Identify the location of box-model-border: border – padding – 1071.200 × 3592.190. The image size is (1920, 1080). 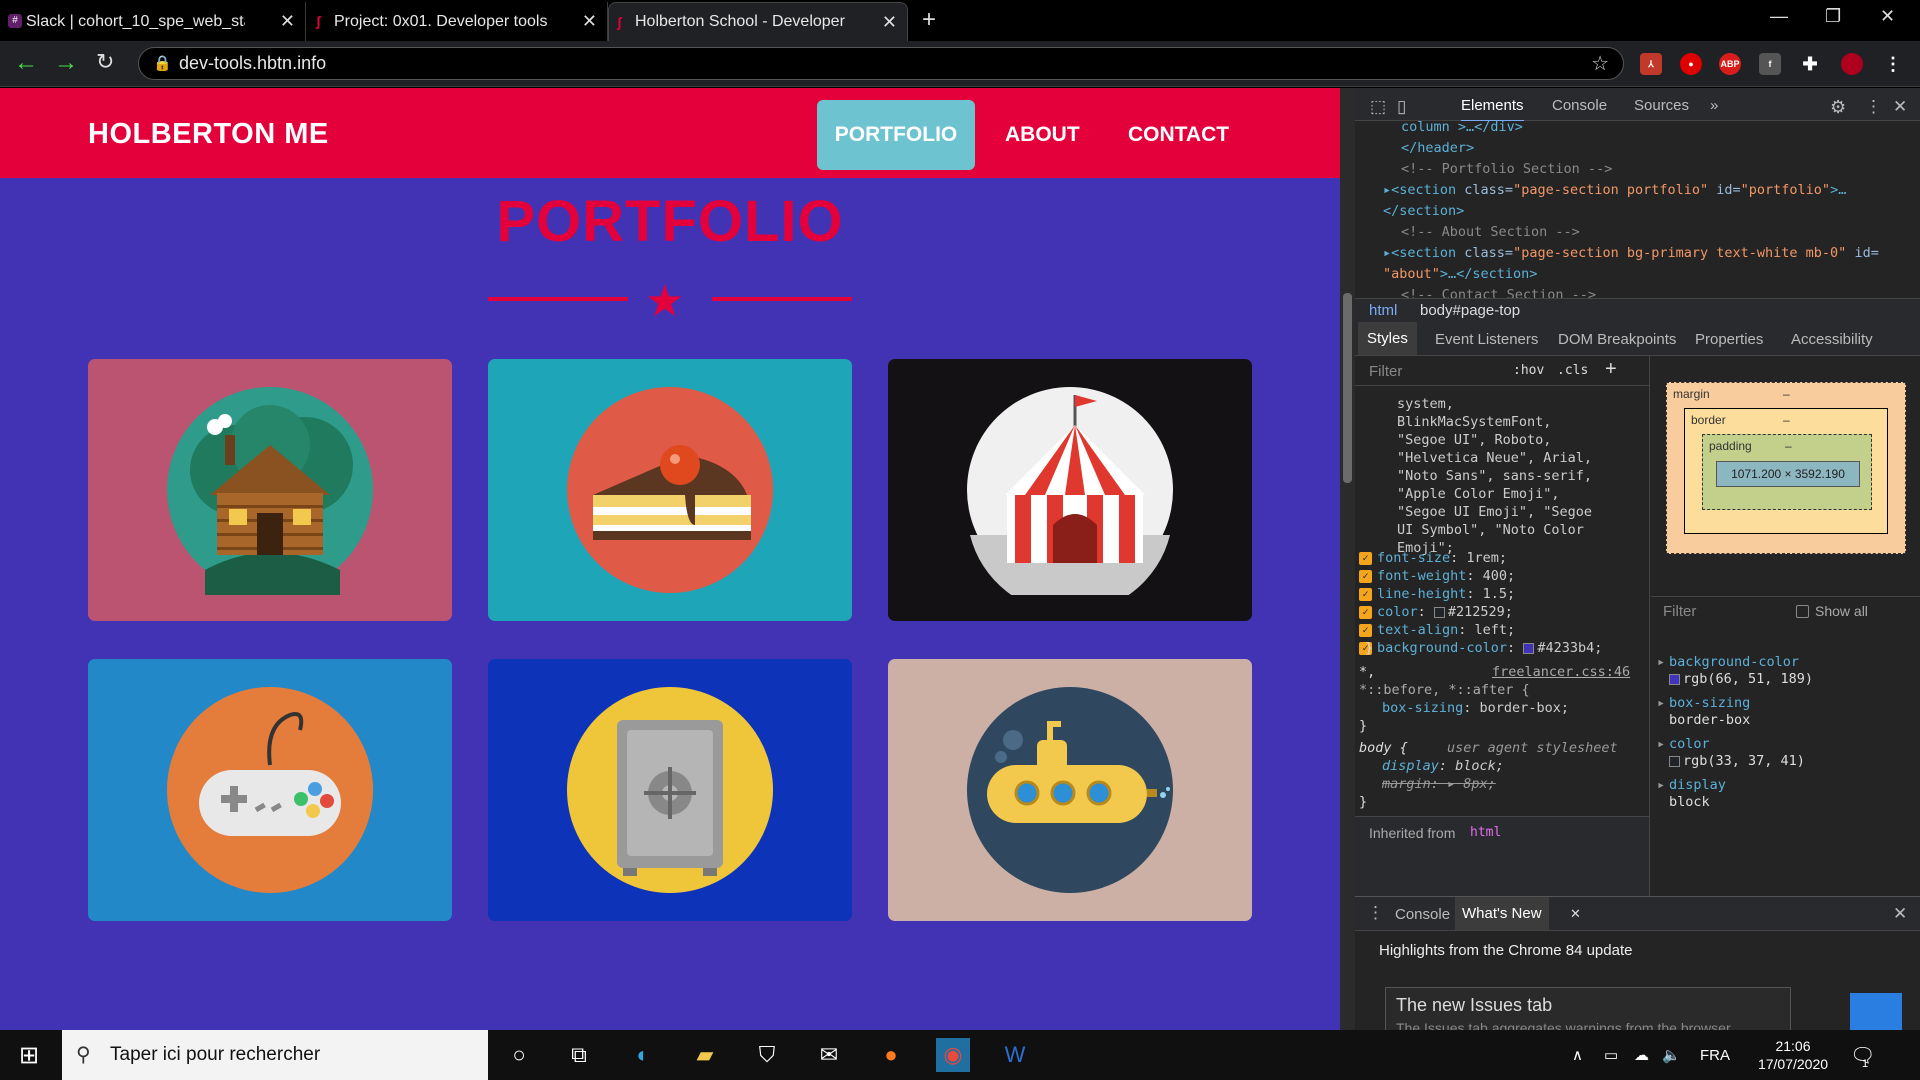
(1786, 471).